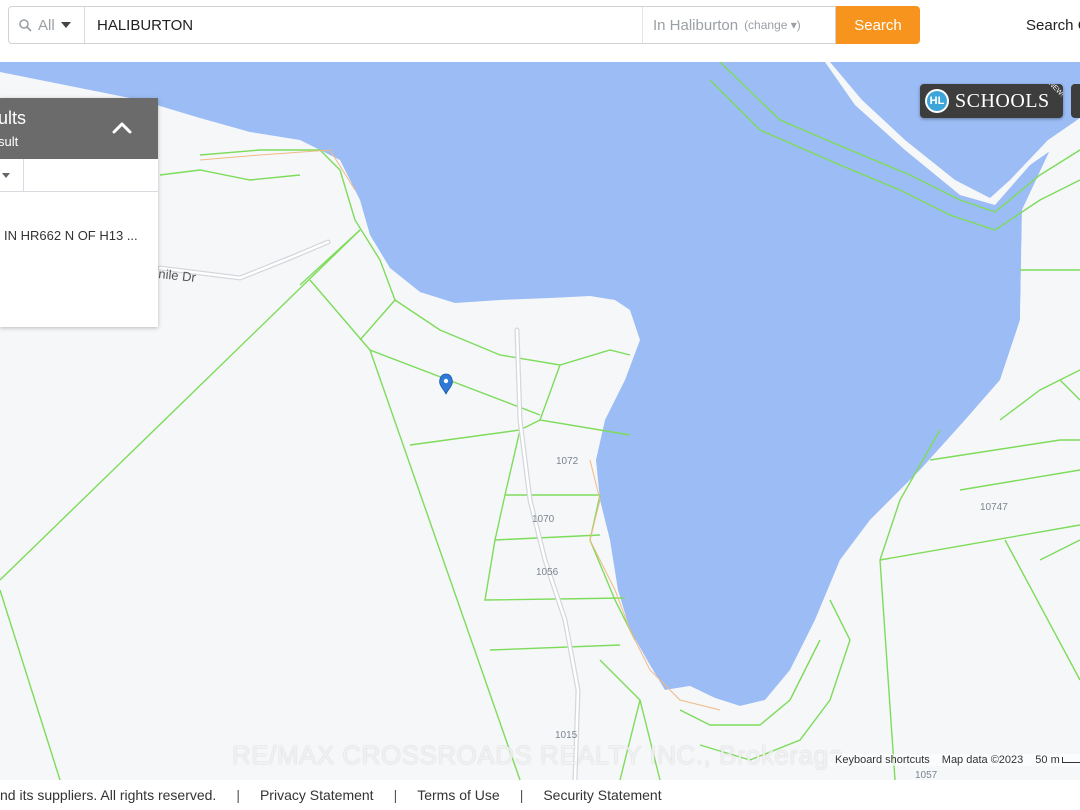  What do you see at coordinates (538, 755) in the screenshot?
I see `brokerage-watermark: RE/MAX CROSSROADS REALTY INC., Brokerage` at bounding box center [538, 755].